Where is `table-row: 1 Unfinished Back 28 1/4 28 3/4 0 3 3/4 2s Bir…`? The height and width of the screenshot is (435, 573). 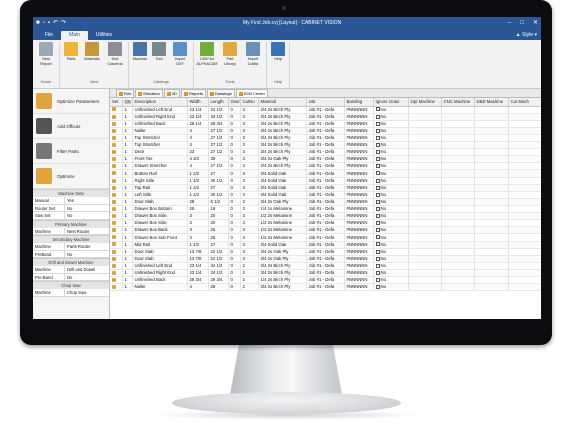 table-row: 1 Unfinished Back 28 1/4 28 3/4 0 3 3/4 2s Bir… is located at coordinates (325, 124).